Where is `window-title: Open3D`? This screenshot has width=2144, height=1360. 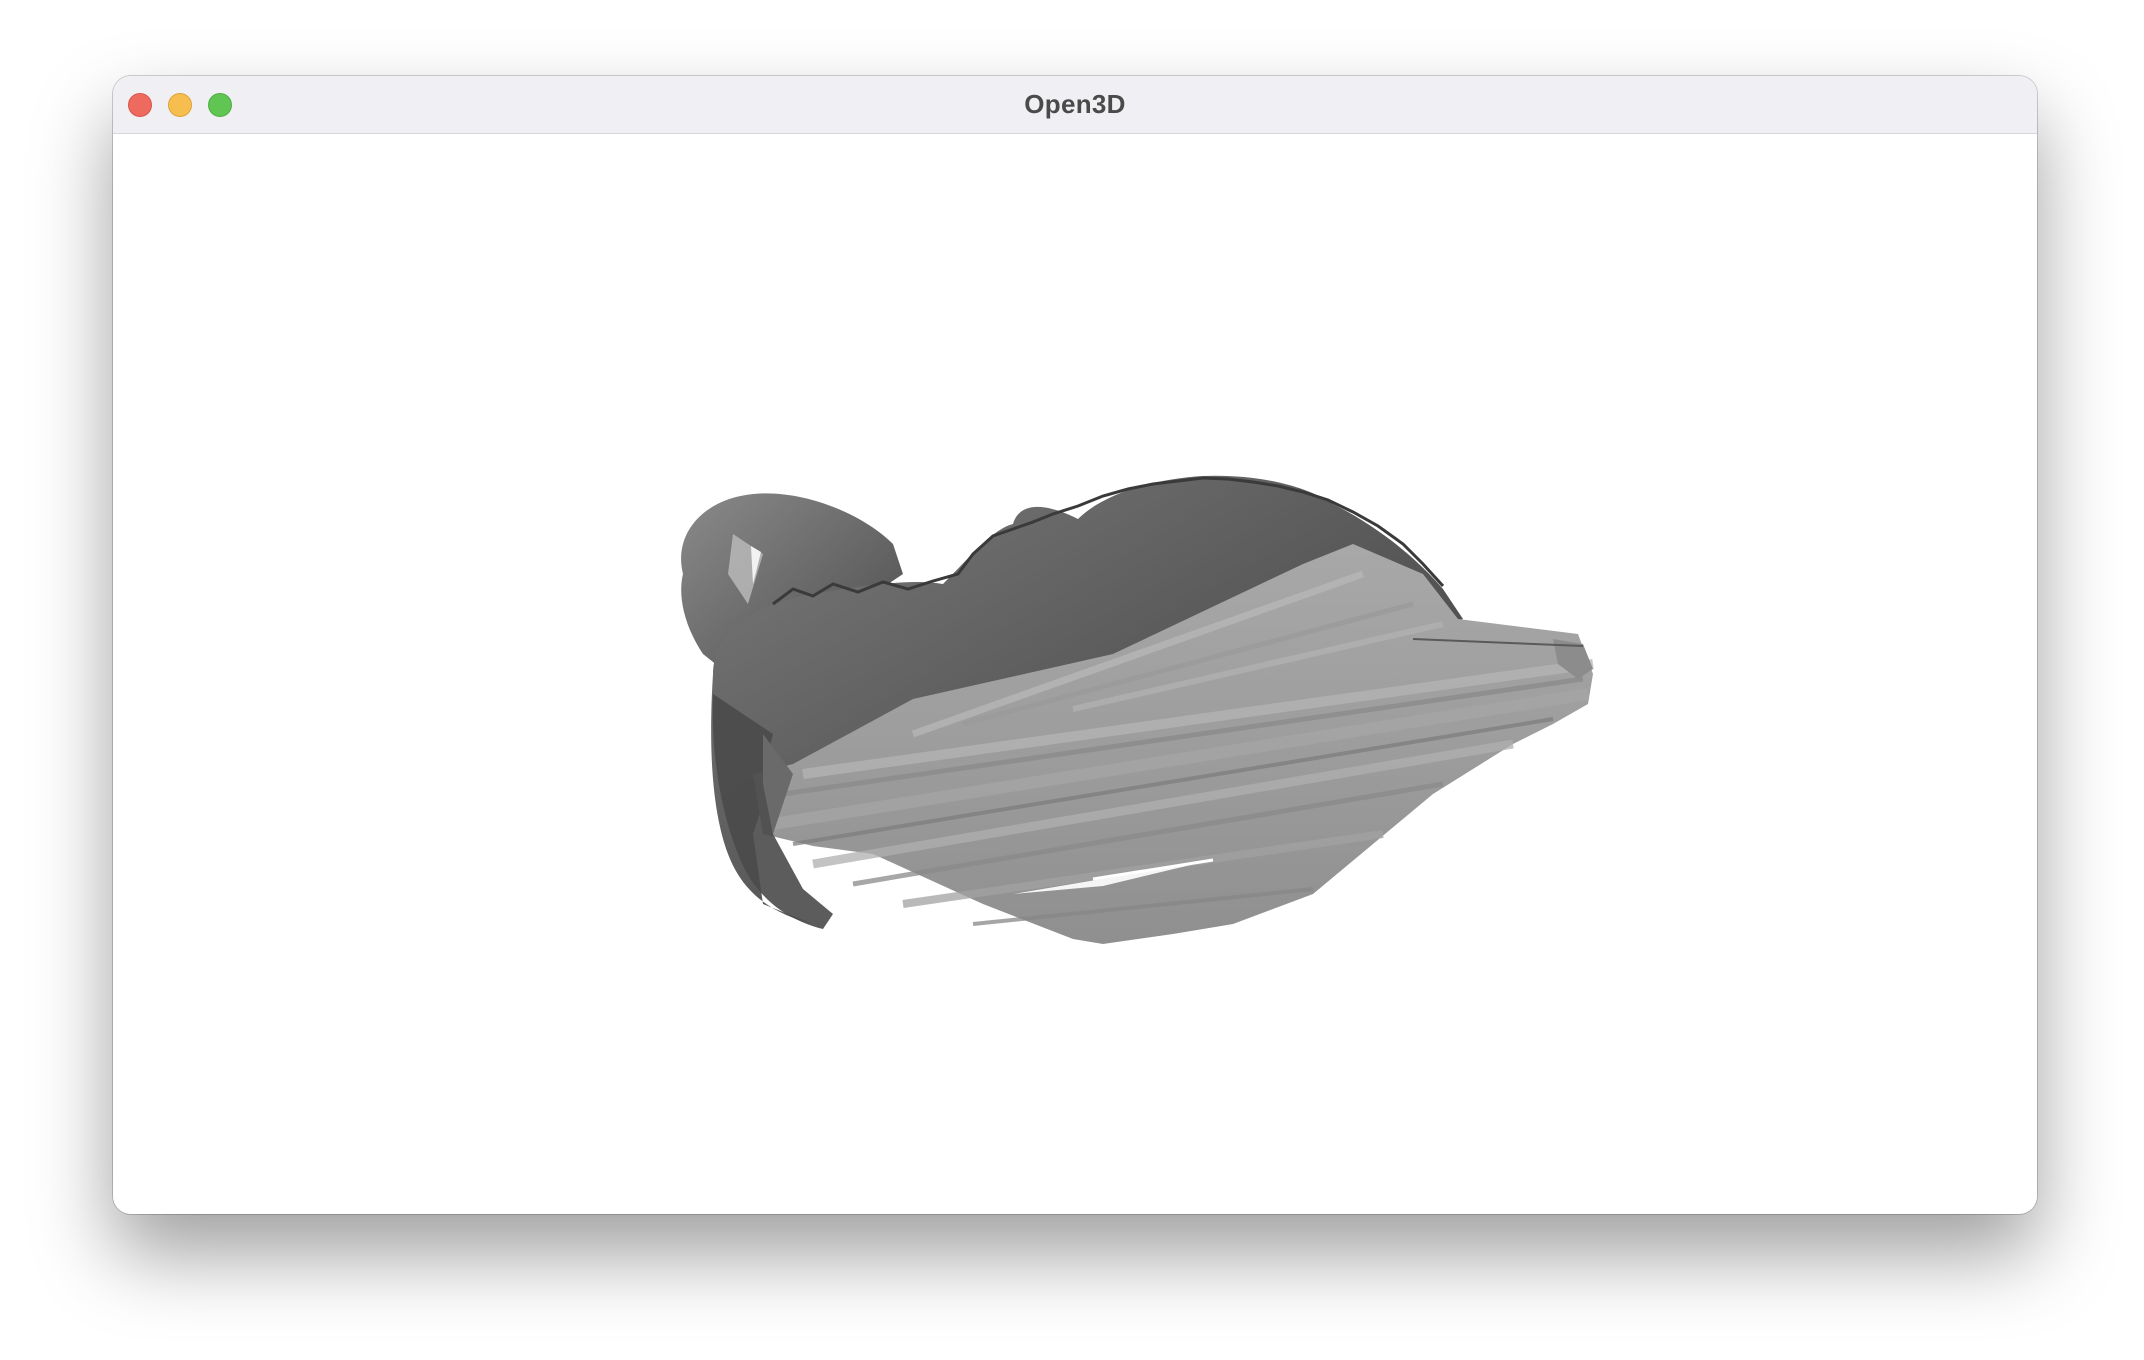 window-title: Open3D is located at coordinates (1075, 104).